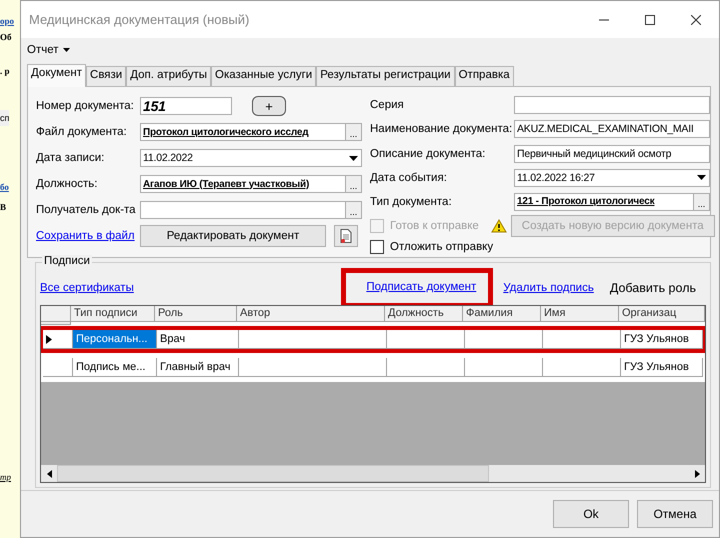  Describe the element at coordinates (251, 158) in the screenshot. I see `date-dropdown: 11.02.2022` at that location.